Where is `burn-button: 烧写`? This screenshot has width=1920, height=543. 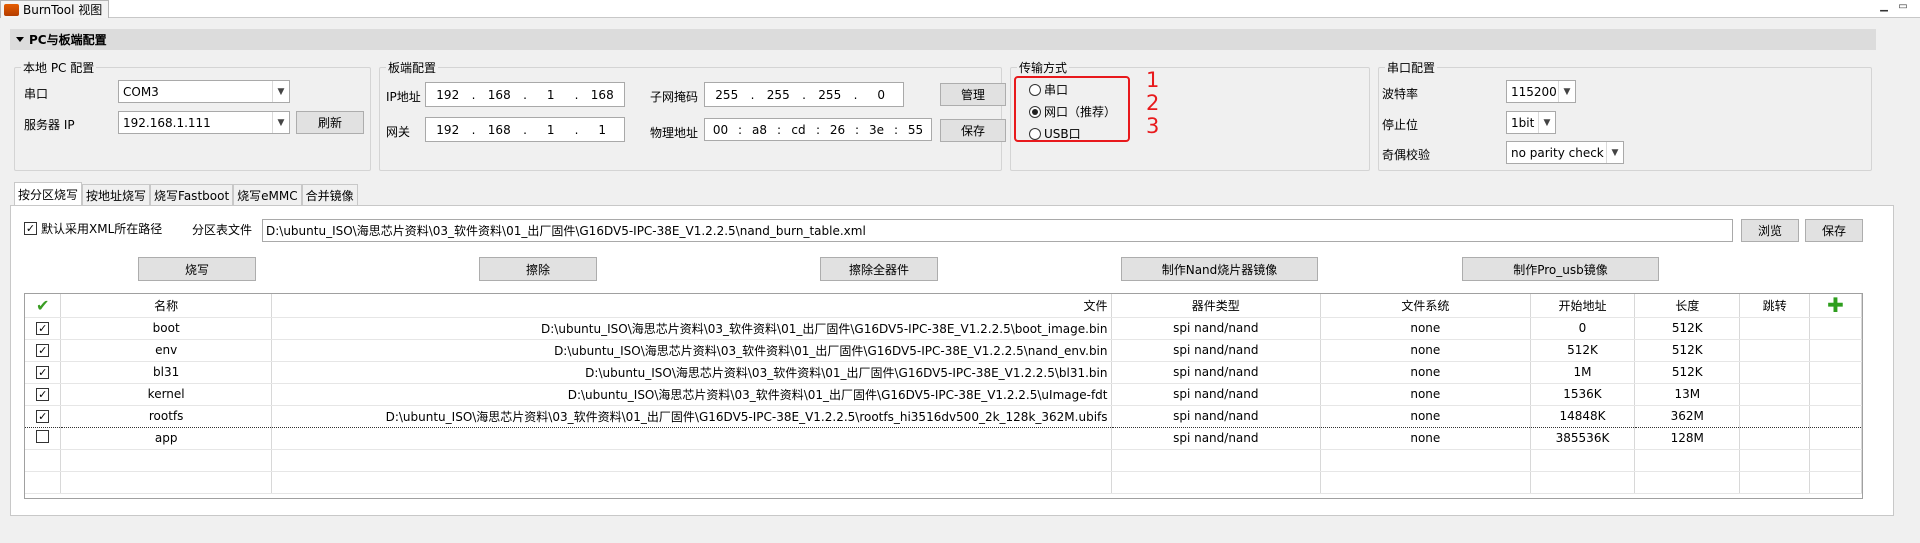
burn-button: 烧写 is located at coordinates (197, 269).